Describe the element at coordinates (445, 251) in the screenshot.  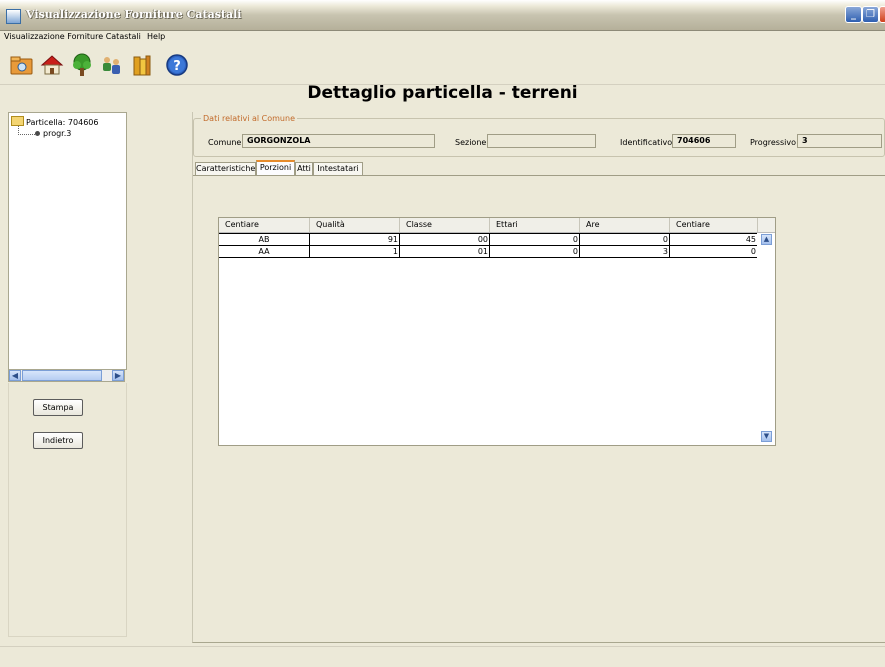
I see `table-cell: 01` at that location.